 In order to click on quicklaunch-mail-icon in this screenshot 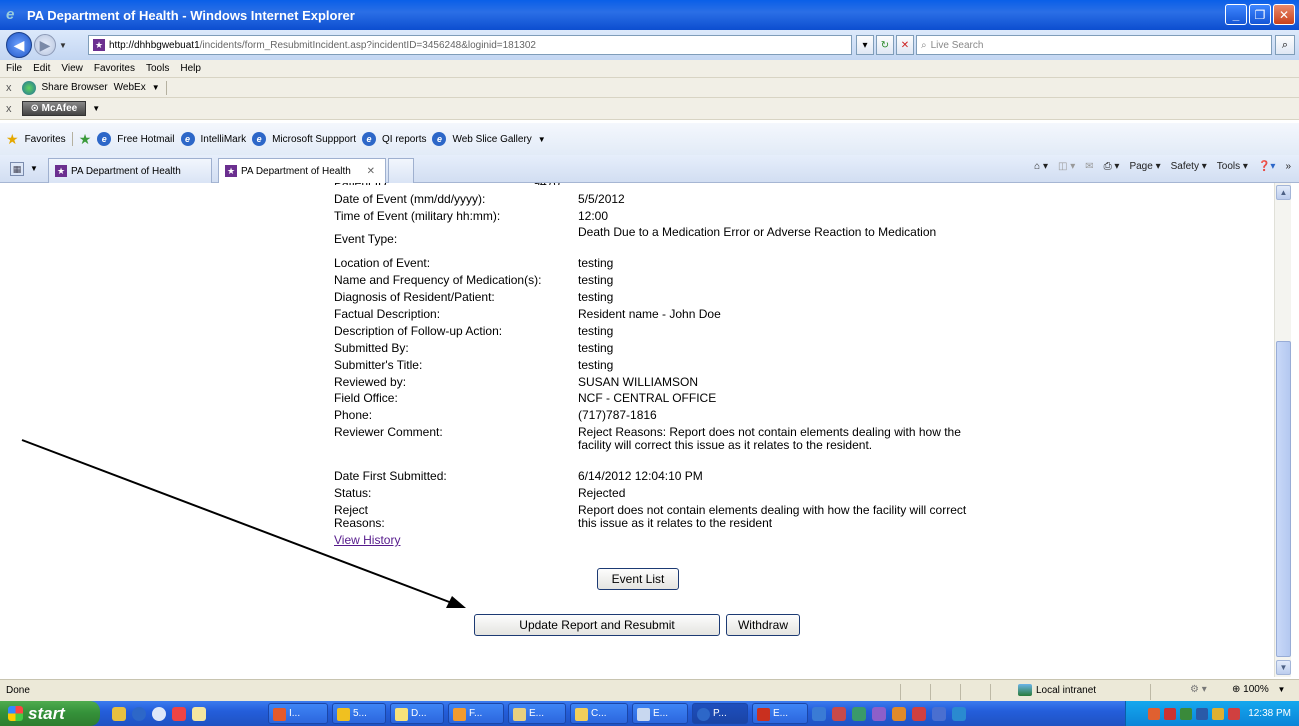, I will do `click(199, 714)`.